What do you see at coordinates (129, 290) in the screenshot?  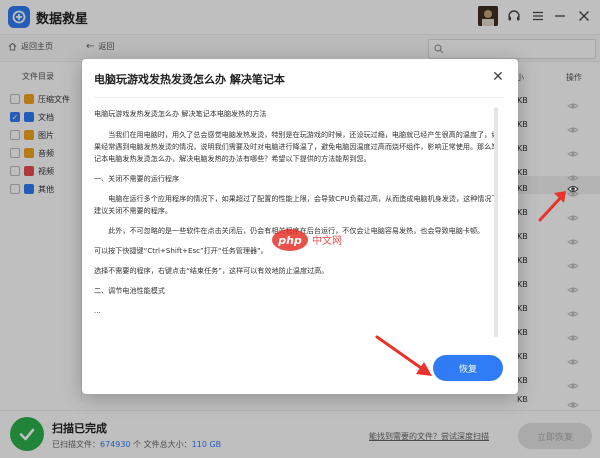 I see `article-heading: 二、调节电池性能模式` at bounding box center [129, 290].